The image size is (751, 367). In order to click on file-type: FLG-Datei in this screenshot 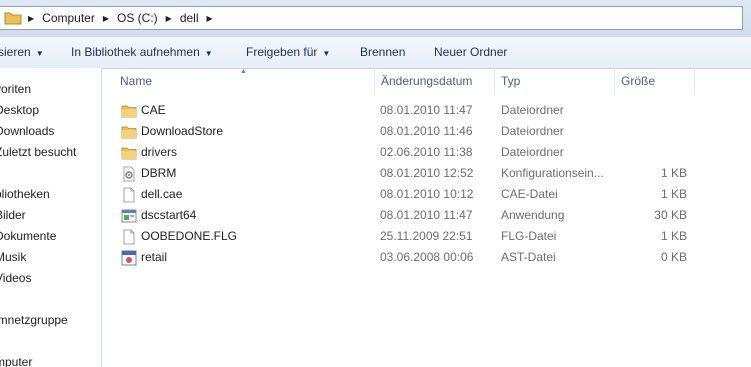, I will do `click(529, 236)`.